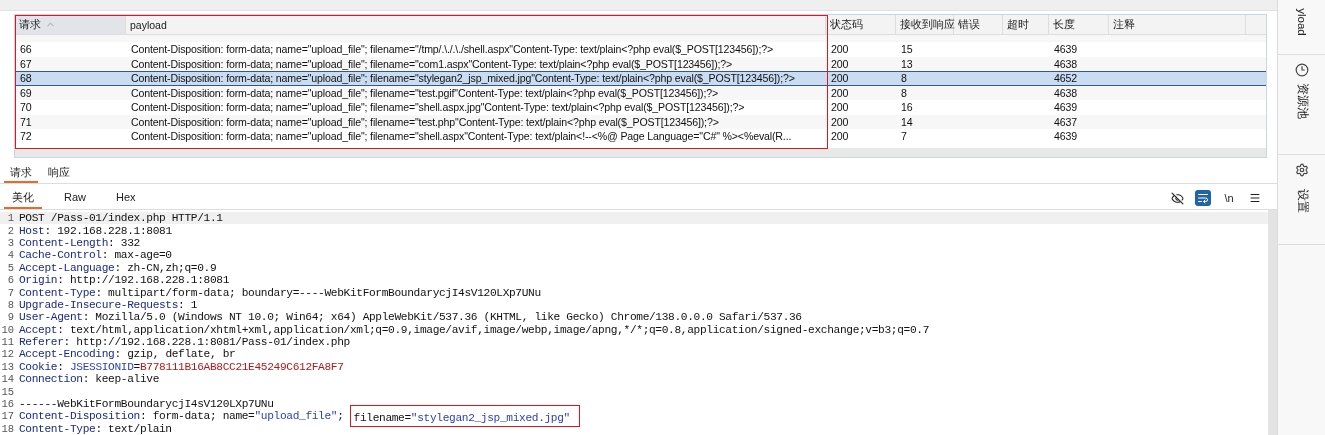  What do you see at coordinates (26, 49) in the screenshot?
I see `table-cell: 66` at bounding box center [26, 49].